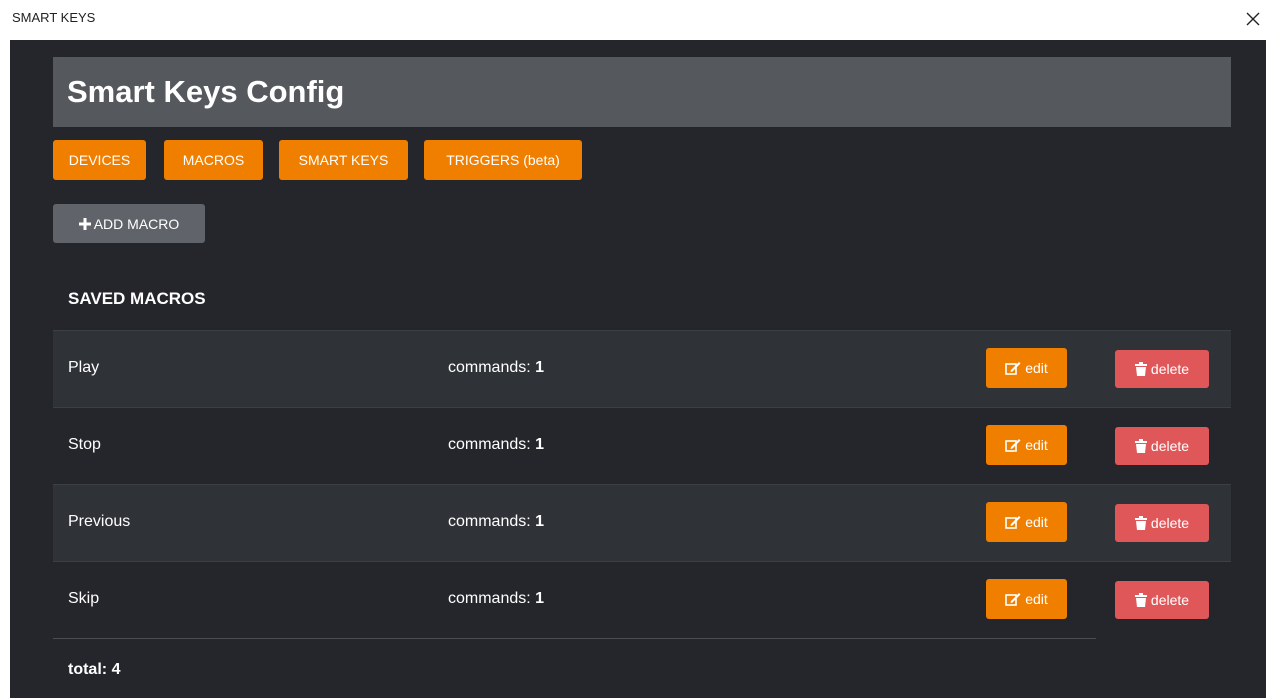  I want to click on window-title: SMART KEYS, so click(54, 17).